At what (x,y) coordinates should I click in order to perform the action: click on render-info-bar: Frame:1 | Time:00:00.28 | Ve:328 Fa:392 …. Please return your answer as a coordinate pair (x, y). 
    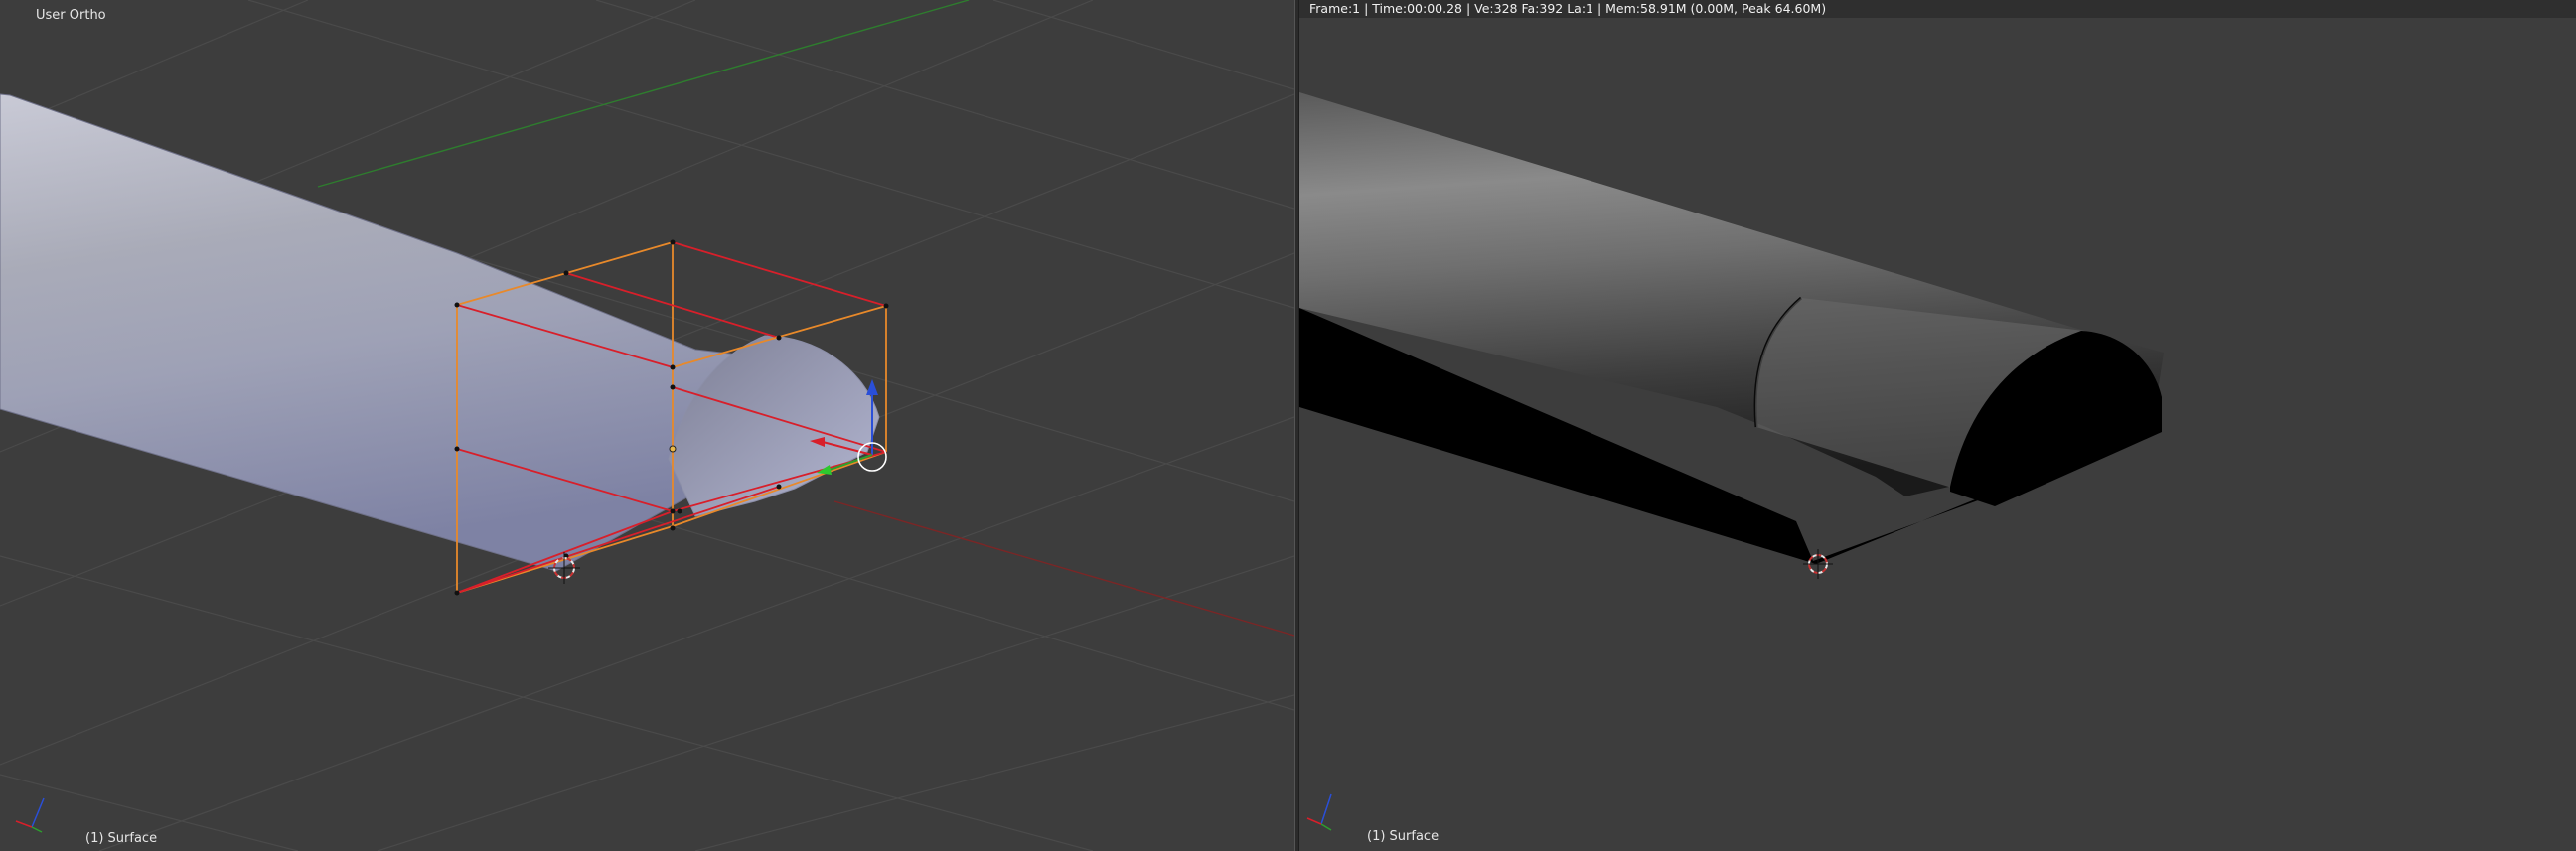
    Looking at the image, I should click on (1938, 9).